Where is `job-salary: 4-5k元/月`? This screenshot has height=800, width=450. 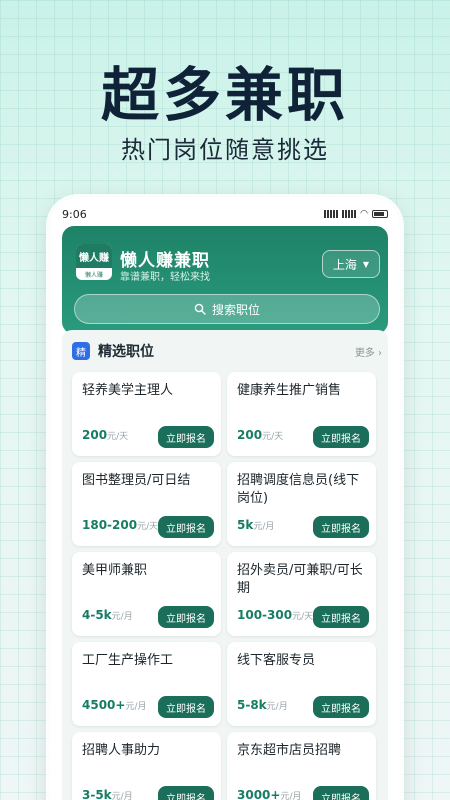
job-salary: 4-5k元/月 is located at coordinates (107, 615).